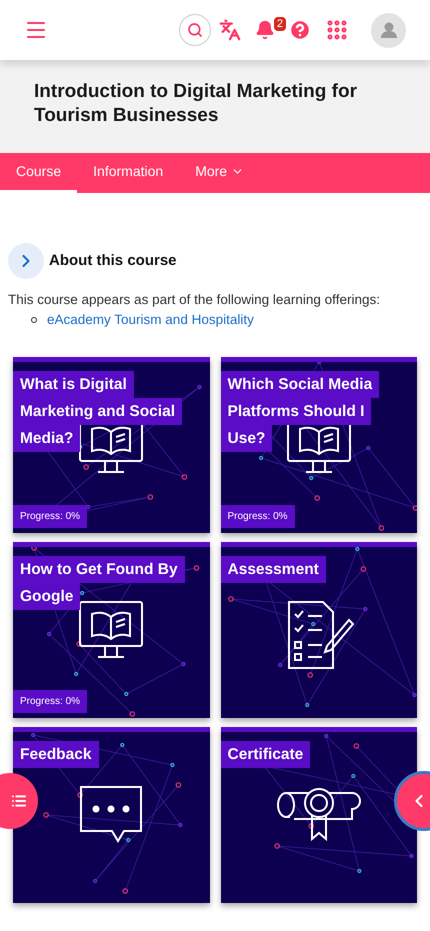  What do you see at coordinates (318, 445) in the screenshot?
I see `activity-card: Which Social Media Platforms Should I Use? Progress: 0%` at bounding box center [318, 445].